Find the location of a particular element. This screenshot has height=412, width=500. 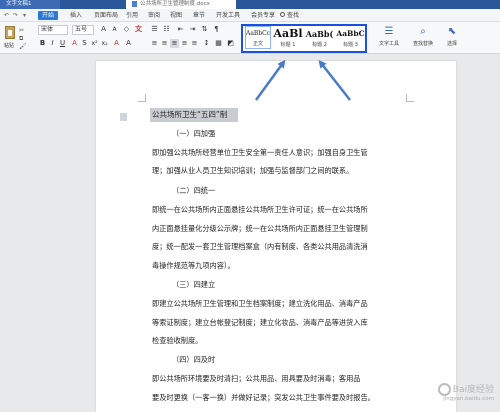

grow-font-icon: A is located at coordinates (103, 29).